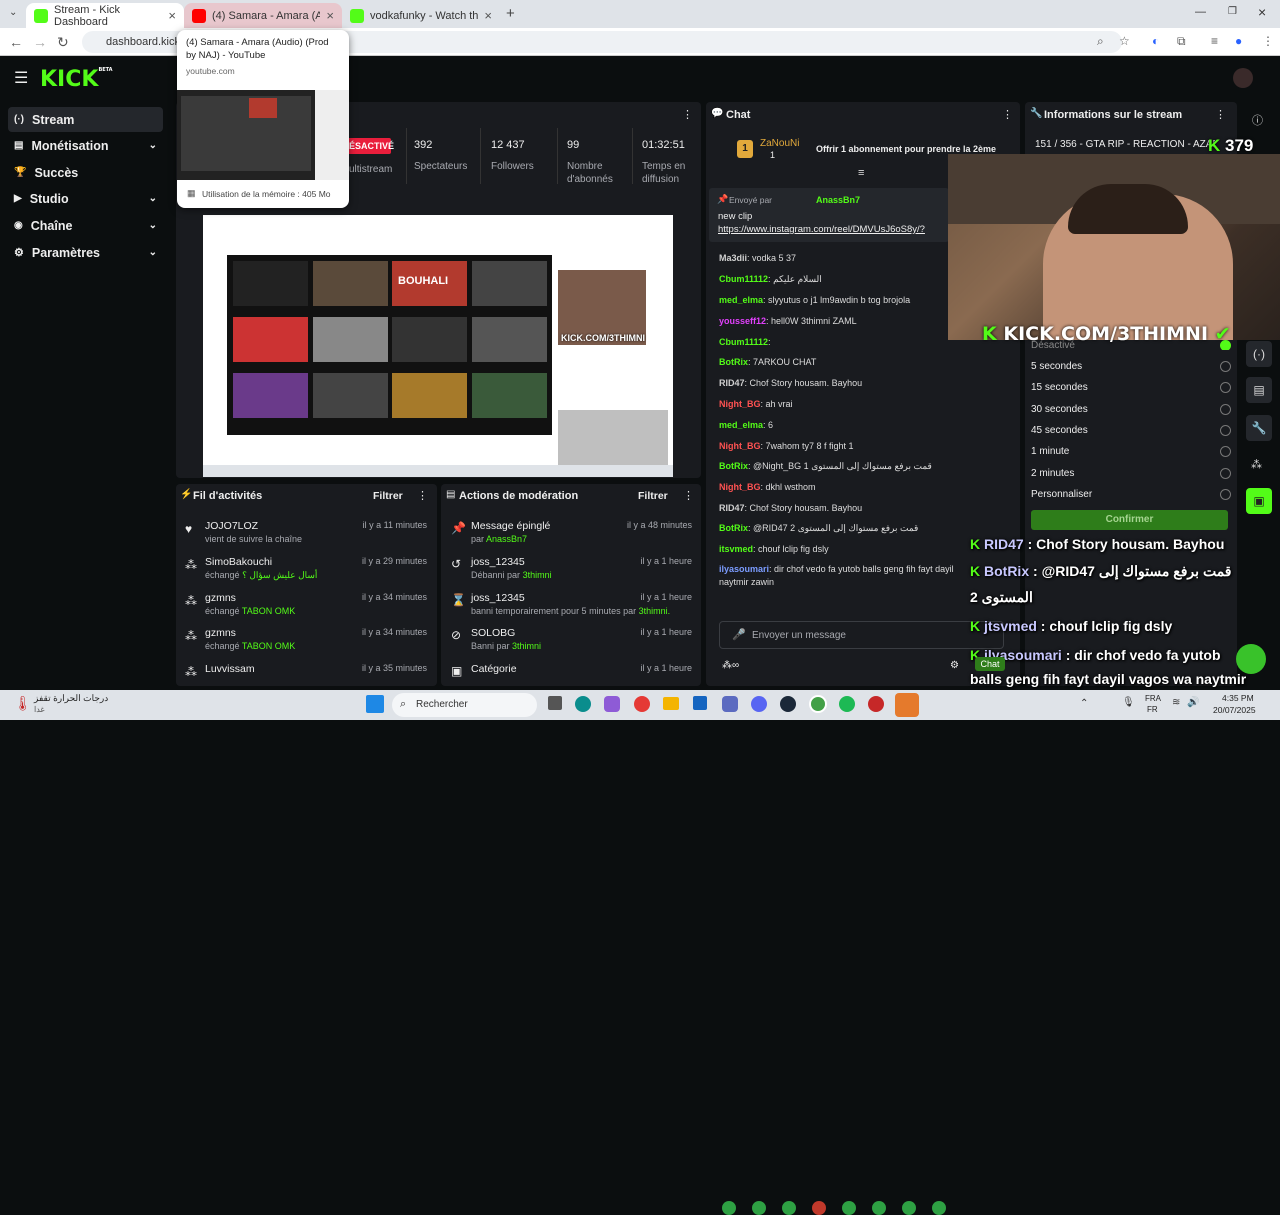 The height and width of the screenshot is (1215, 1280). What do you see at coordinates (370, 146) in the screenshot?
I see `status-badge: ÉSACTIVÉ` at bounding box center [370, 146].